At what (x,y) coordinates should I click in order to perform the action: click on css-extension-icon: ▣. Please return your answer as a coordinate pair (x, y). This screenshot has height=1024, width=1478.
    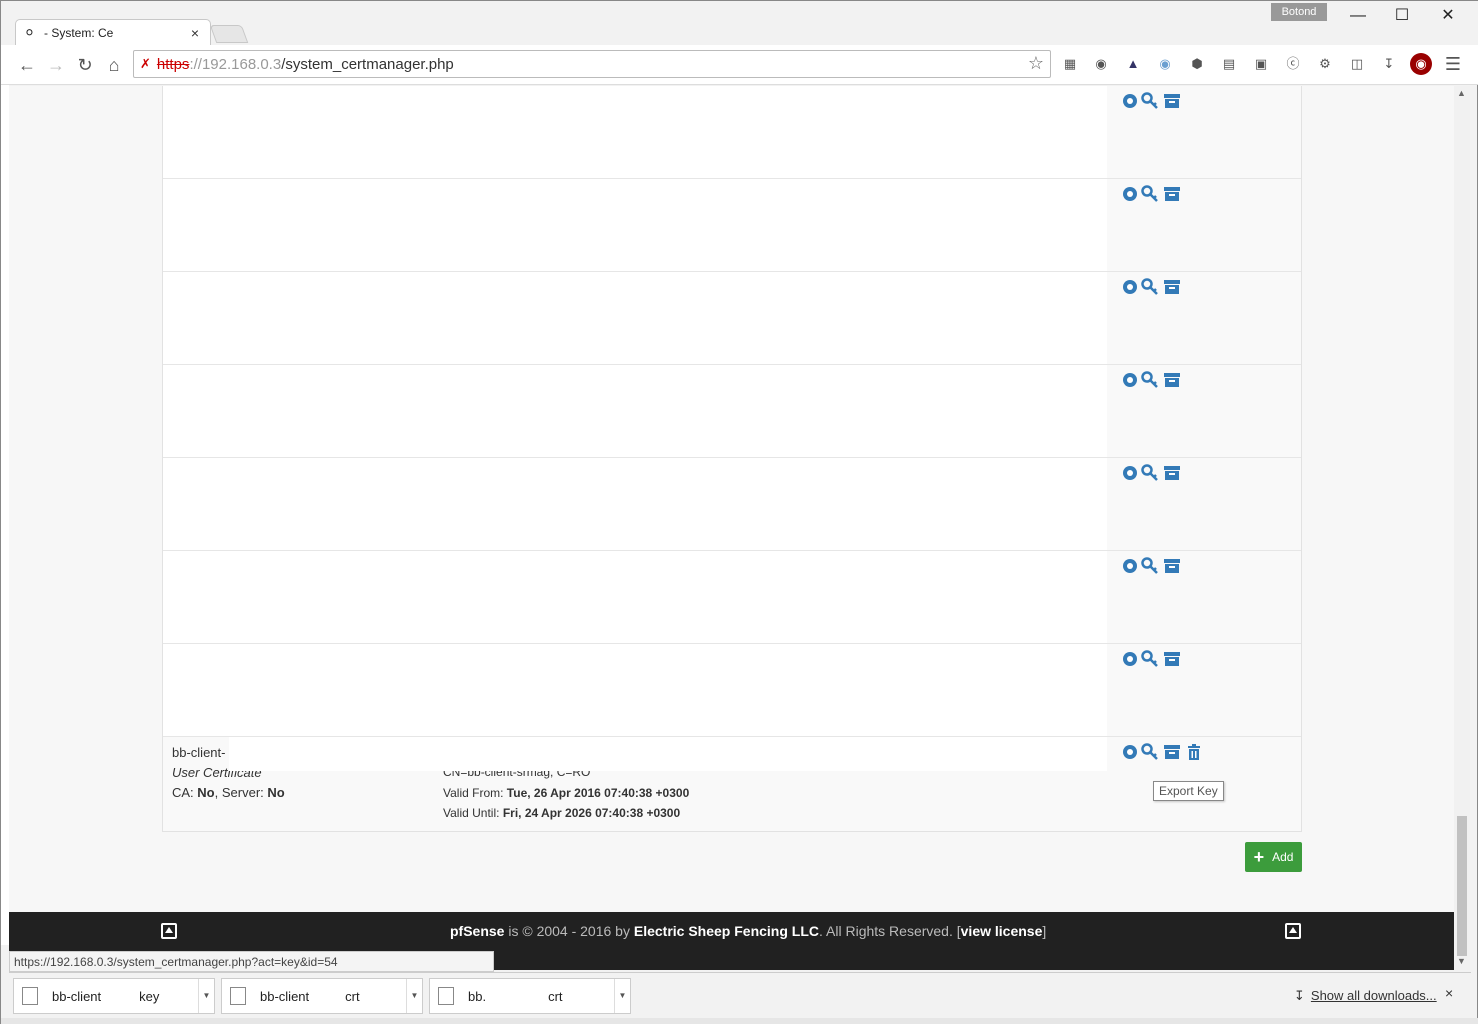
    Looking at the image, I should click on (1261, 64).